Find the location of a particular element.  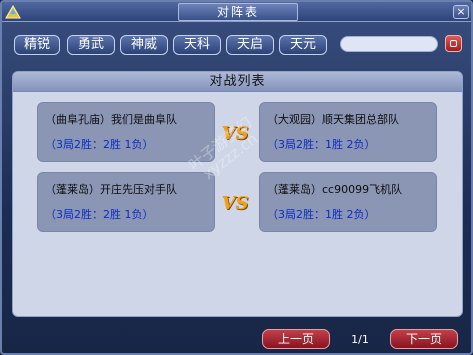

team-name: （曲阜孔庙）我们是曲阜队 is located at coordinates (111, 119).